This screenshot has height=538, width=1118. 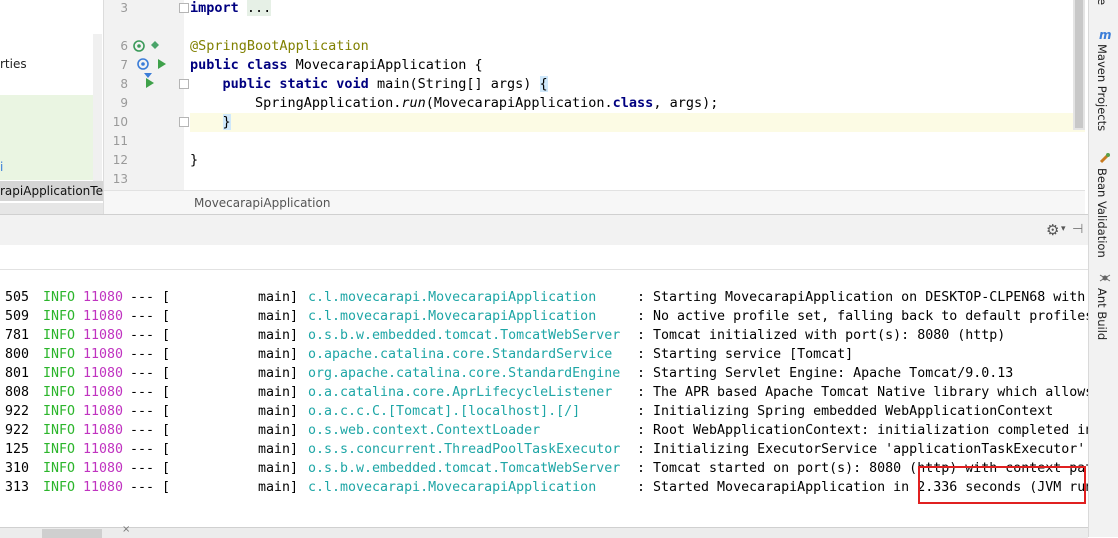 What do you see at coordinates (637, 46) in the screenshot?
I see `code-line-6: @SpringBootApplication` at bounding box center [637, 46].